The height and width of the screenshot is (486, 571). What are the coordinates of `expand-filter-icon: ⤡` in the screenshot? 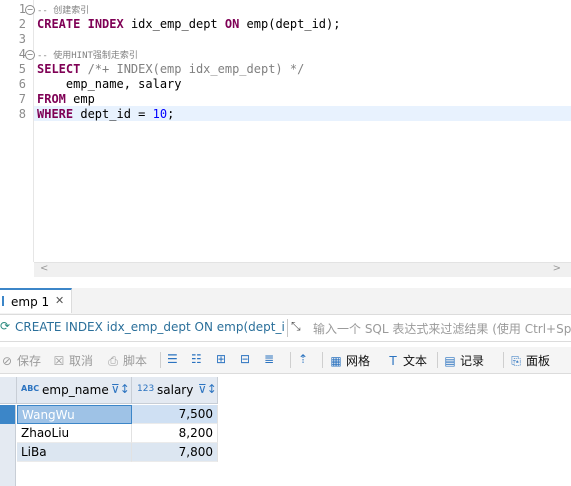 It's located at (296, 326).